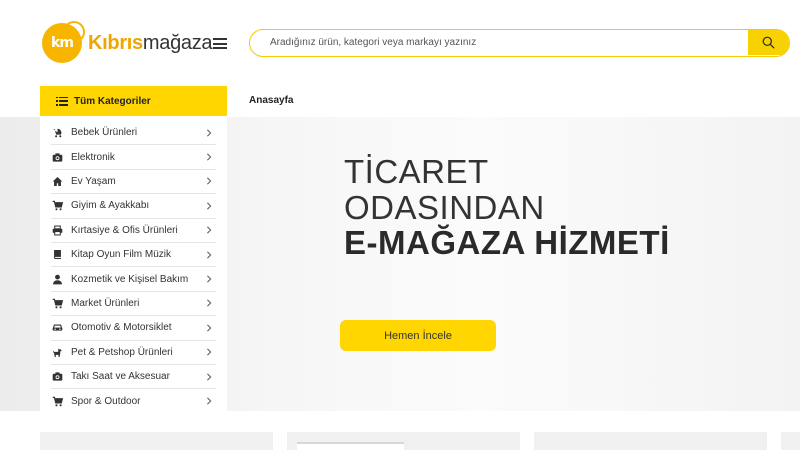 This screenshot has width=800, height=450. I want to click on search-icon, so click(768, 42).